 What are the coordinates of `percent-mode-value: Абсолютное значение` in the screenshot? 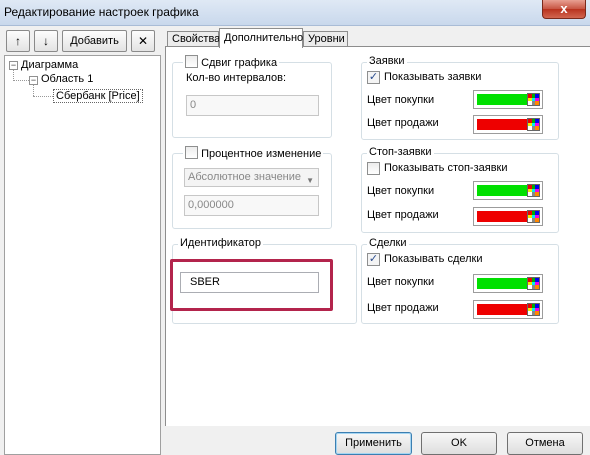 It's located at (245, 177).